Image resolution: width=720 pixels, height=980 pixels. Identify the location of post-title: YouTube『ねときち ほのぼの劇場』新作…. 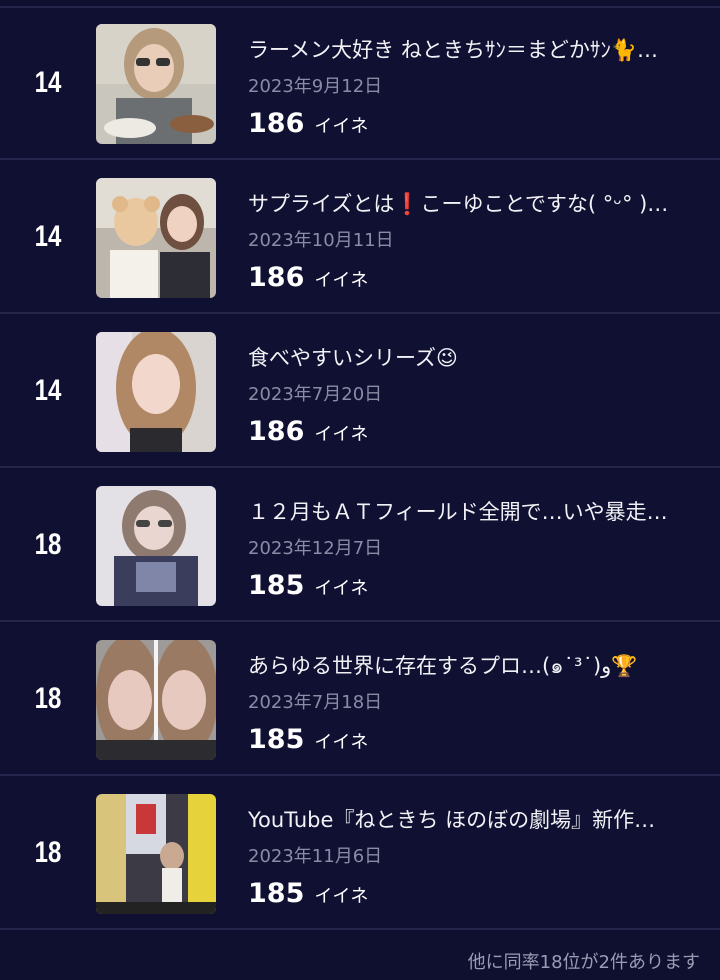
(473, 820).